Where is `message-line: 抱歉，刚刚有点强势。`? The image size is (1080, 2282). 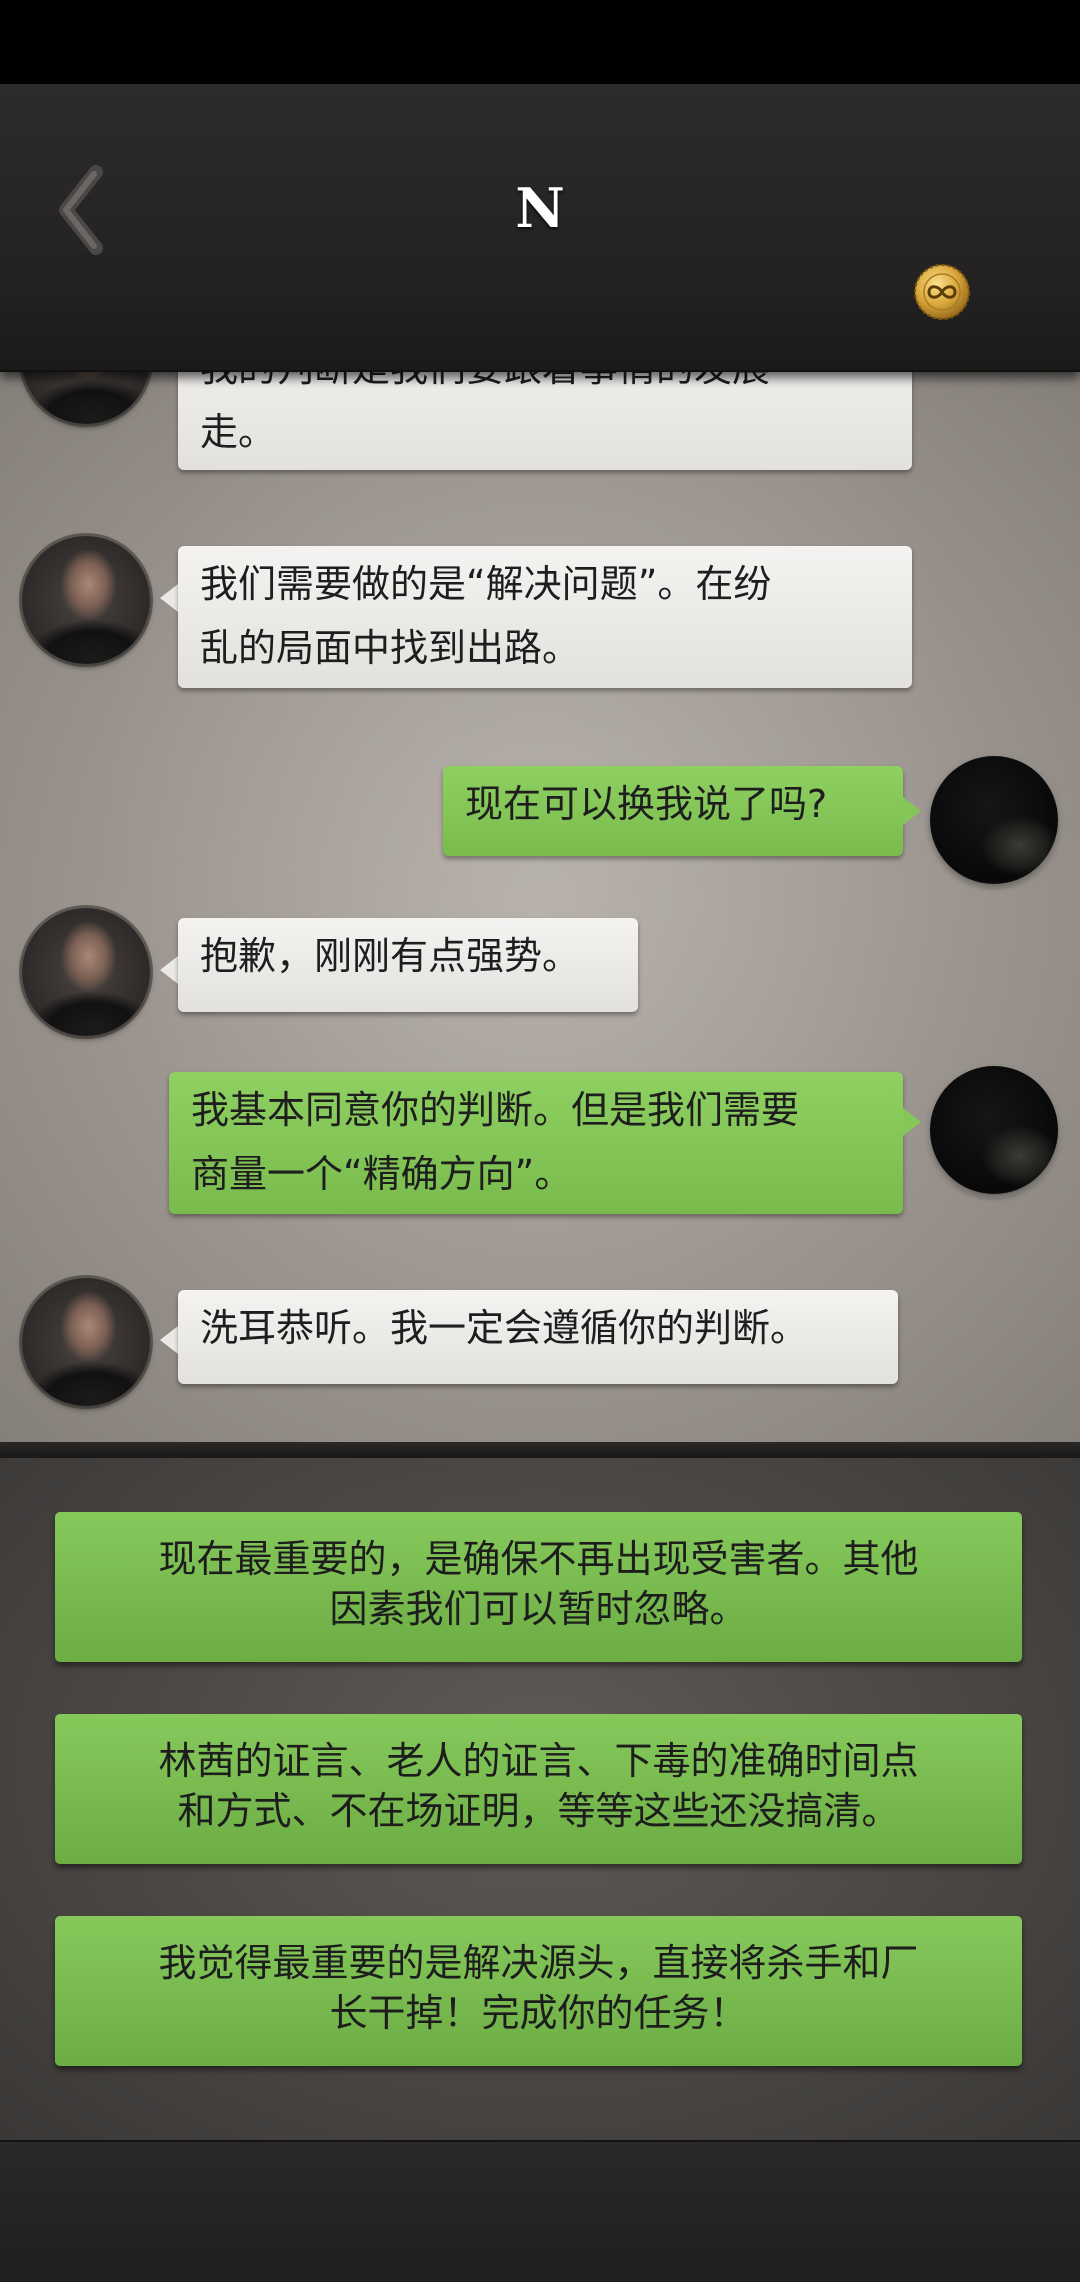 message-line: 抱歉，刚刚有点强势。 is located at coordinates (390, 956).